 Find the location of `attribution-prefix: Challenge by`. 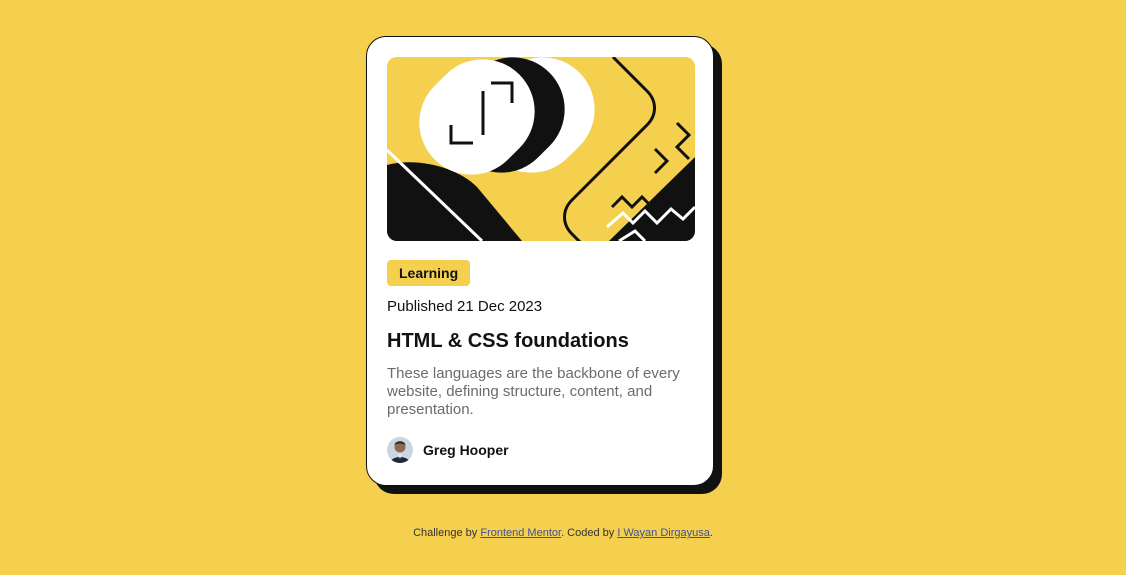

attribution-prefix: Challenge by is located at coordinates (447, 533).